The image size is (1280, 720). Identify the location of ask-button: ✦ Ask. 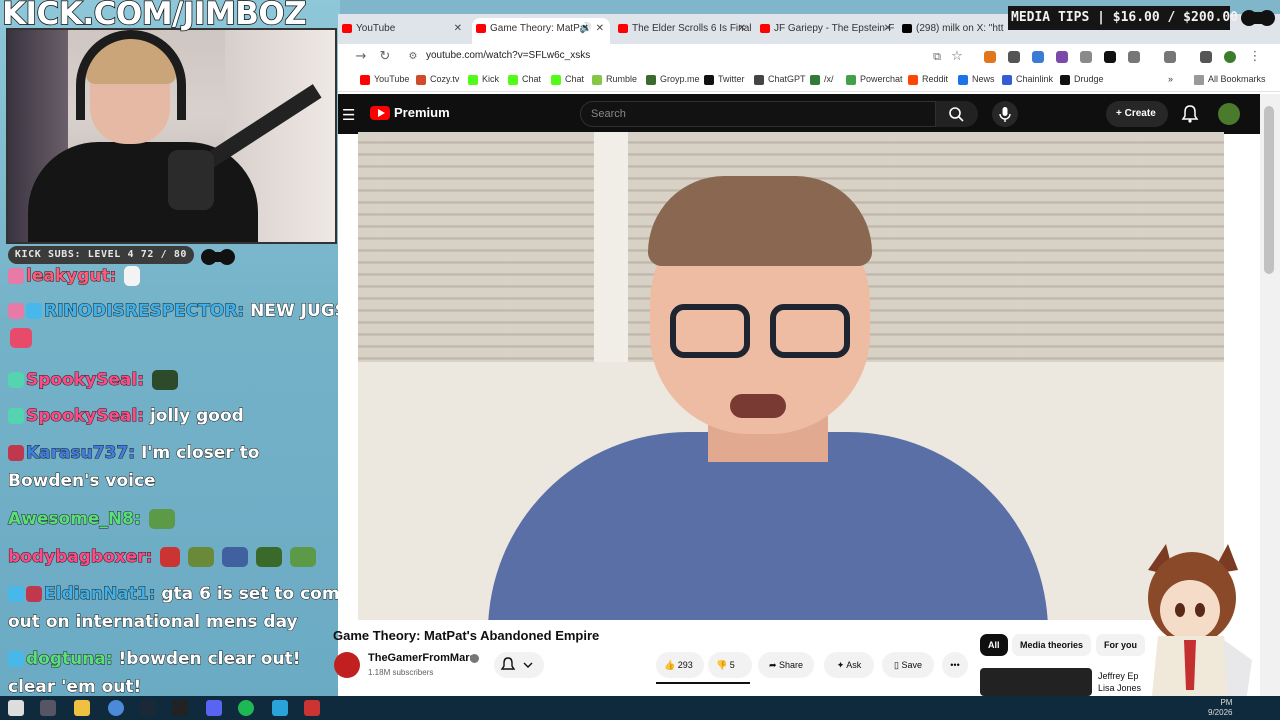
(849, 665).